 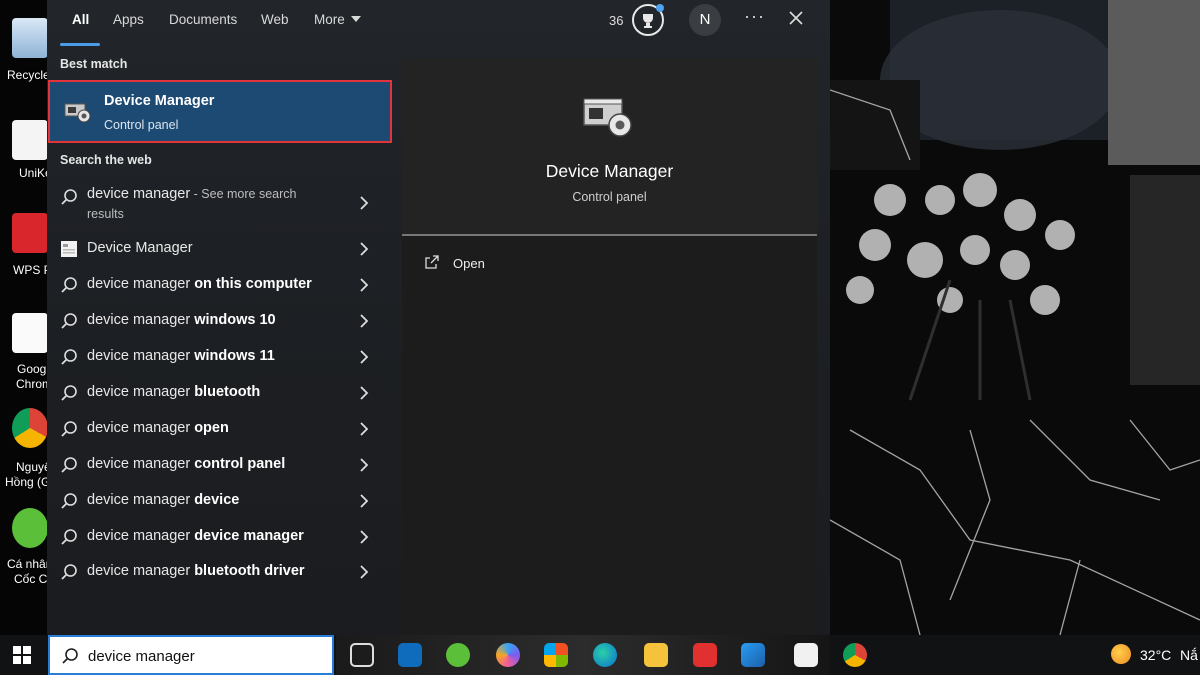 What do you see at coordinates (128, 19) in the screenshot?
I see `tab-apps: Apps` at bounding box center [128, 19].